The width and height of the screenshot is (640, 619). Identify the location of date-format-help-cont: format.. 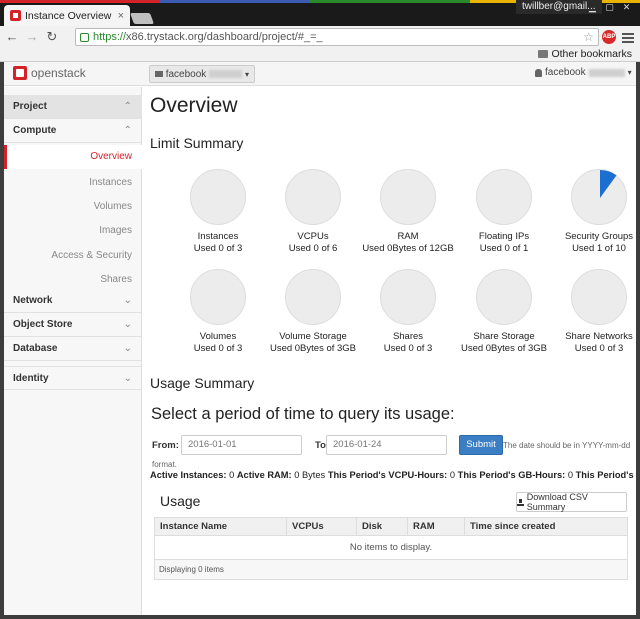
(164, 464).